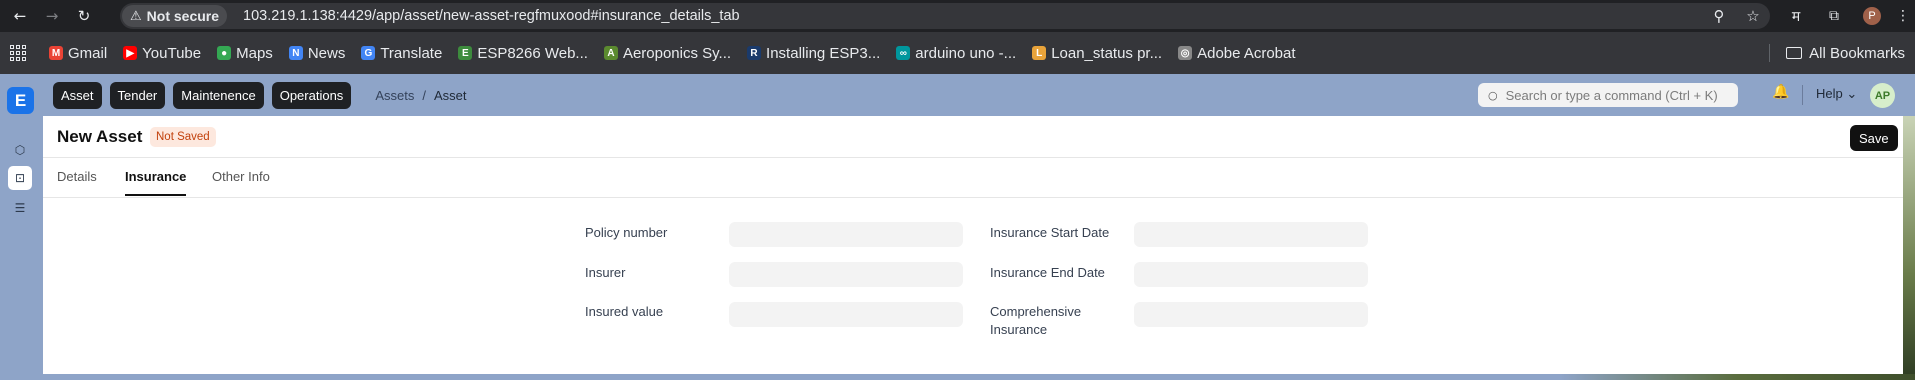 This screenshot has height=380, width=1915. What do you see at coordinates (1769, 53) in the screenshot?
I see `bookmarks-divider` at bounding box center [1769, 53].